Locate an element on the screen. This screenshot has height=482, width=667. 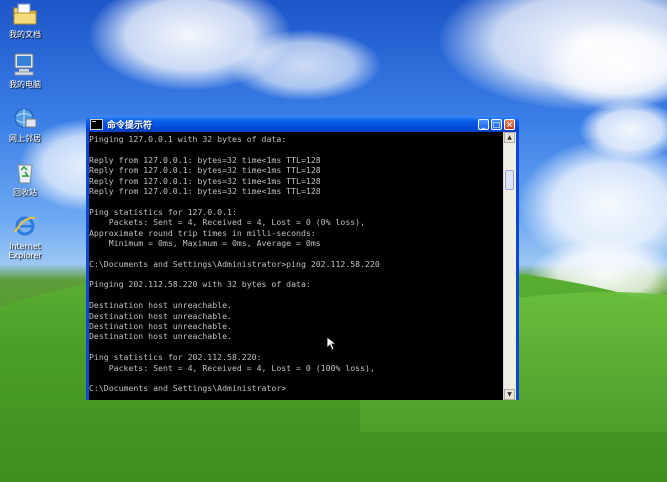
cmd-icon is located at coordinates (96, 124).